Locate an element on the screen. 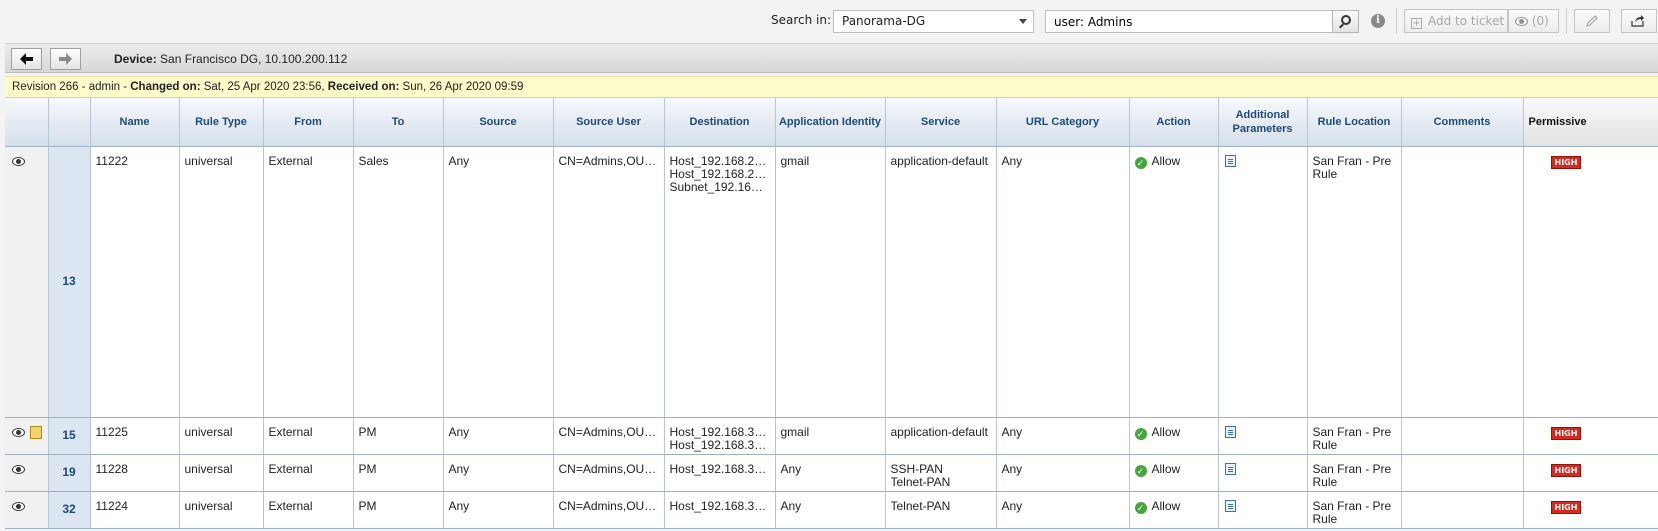 This screenshot has width=1658, height=531. rule-destination: Host_192.168.3.23 is located at coordinates (720, 510).